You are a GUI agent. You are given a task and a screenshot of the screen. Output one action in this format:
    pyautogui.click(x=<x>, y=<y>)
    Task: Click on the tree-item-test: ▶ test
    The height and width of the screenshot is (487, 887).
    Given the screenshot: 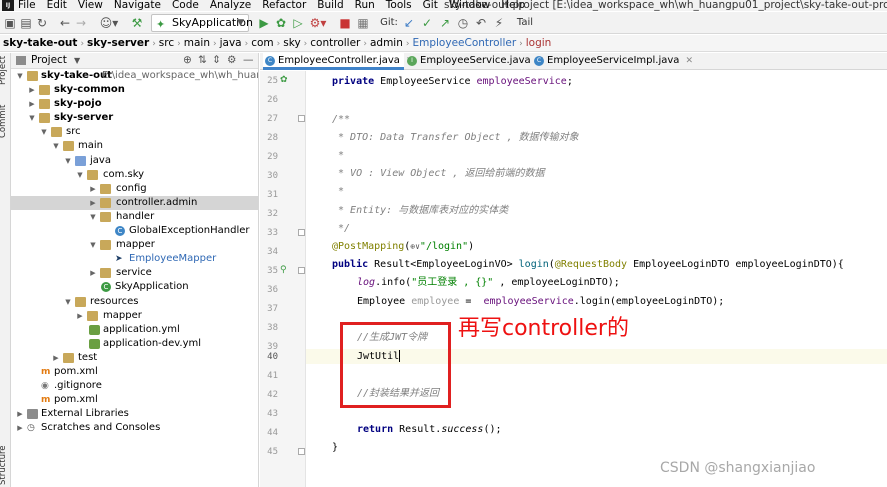 What is the action you would take?
    pyautogui.click(x=134, y=358)
    